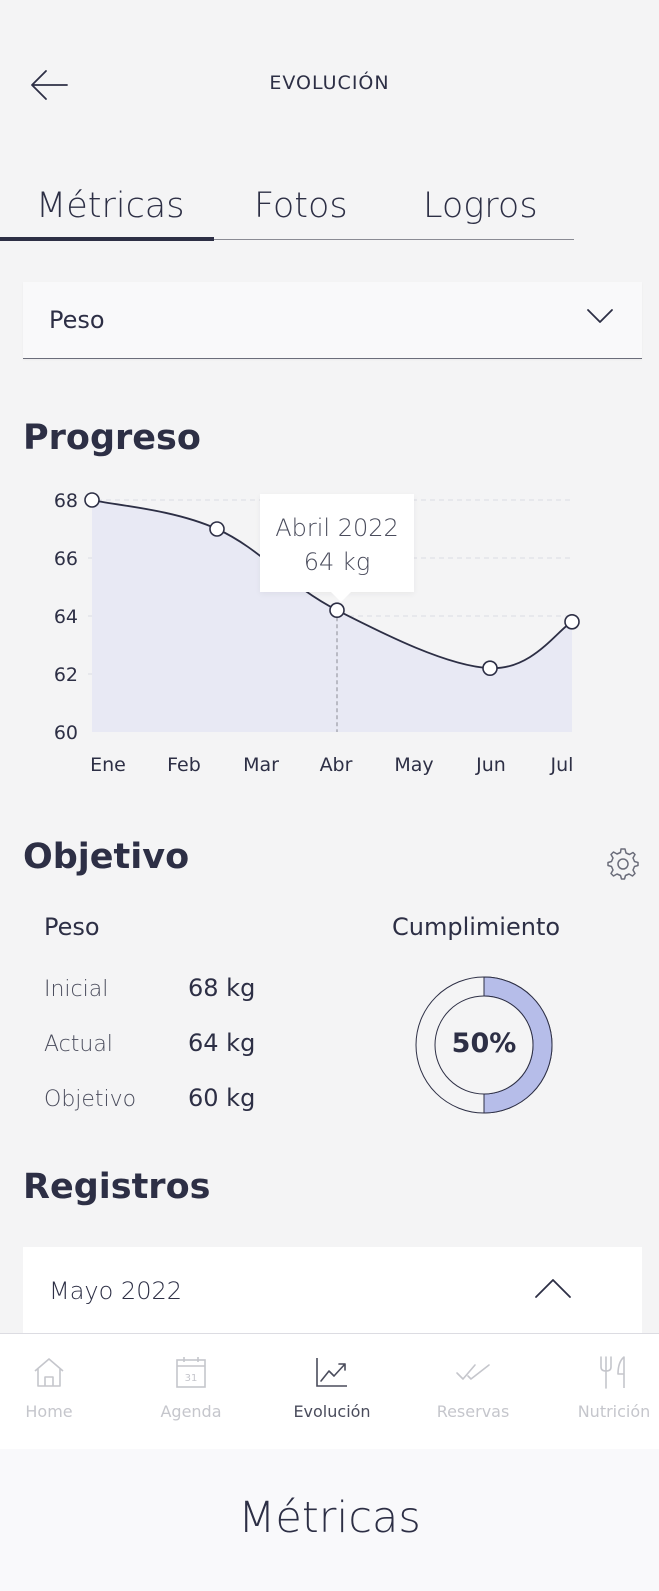 This screenshot has width=659, height=1591. What do you see at coordinates (57, 1392) in the screenshot?
I see `nav-home: Home` at bounding box center [57, 1392].